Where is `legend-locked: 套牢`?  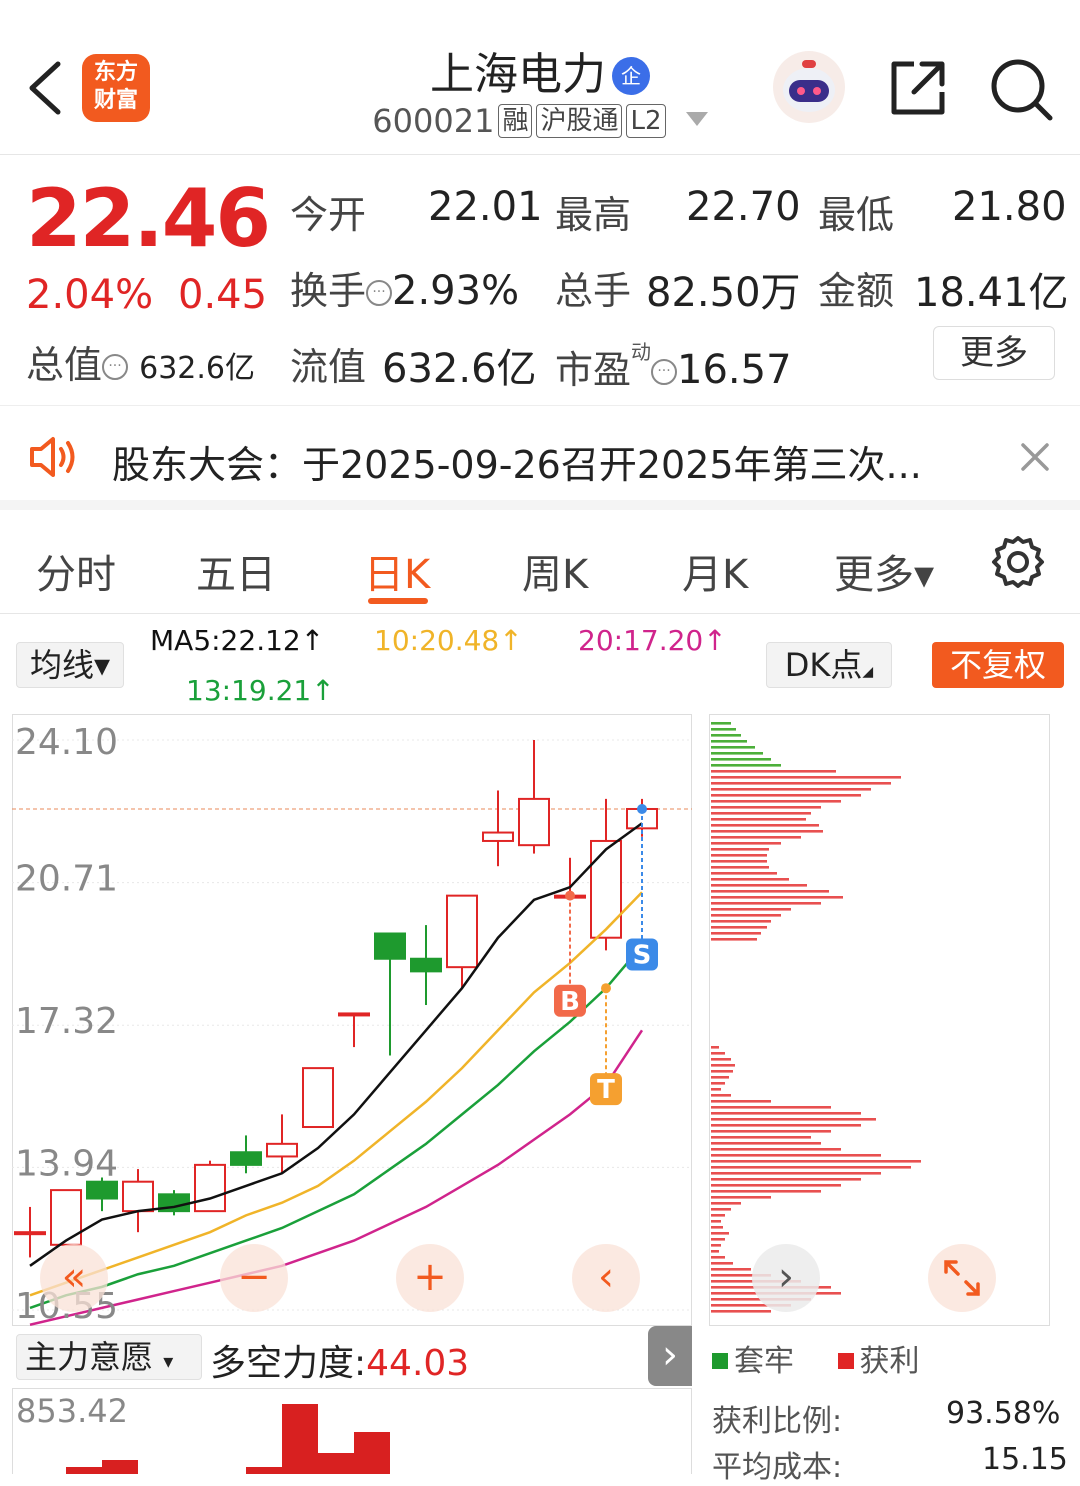 legend-locked: 套牢 is located at coordinates (764, 1361).